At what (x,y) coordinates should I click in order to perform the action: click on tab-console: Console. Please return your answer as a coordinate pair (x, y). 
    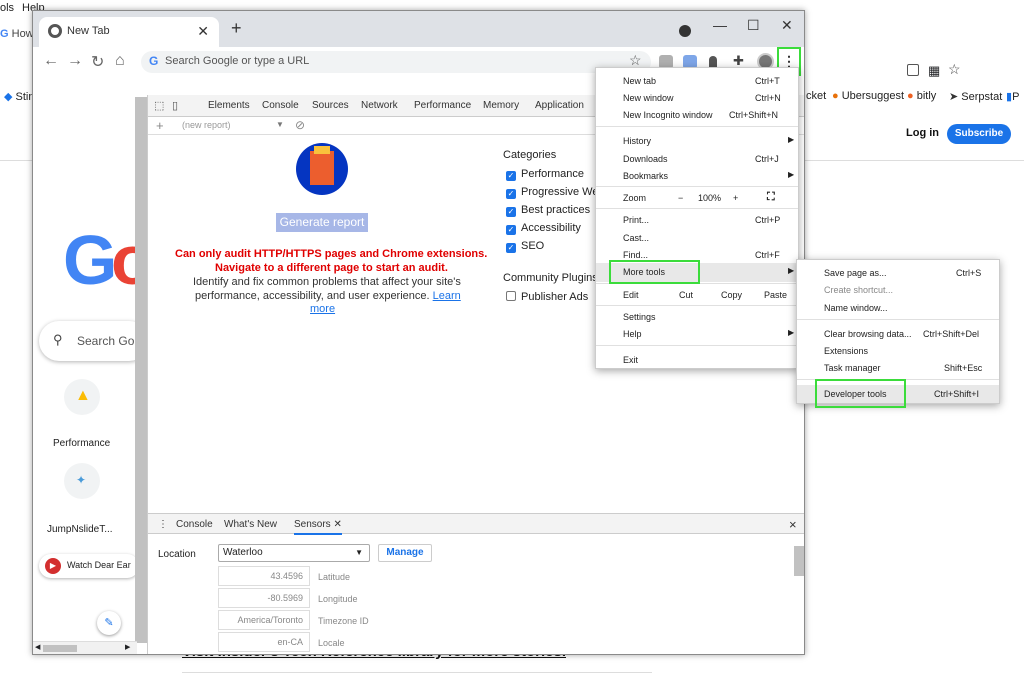
    Looking at the image, I should click on (280, 105).